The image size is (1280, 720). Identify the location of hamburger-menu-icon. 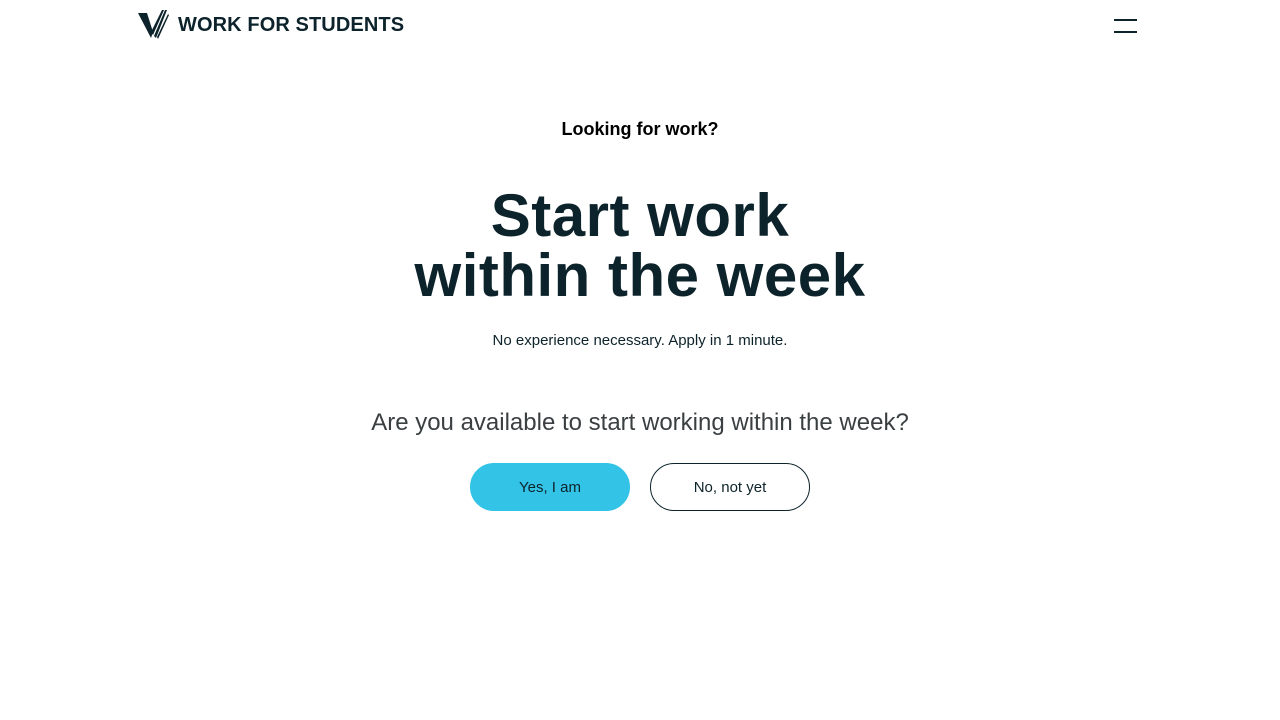
(1125, 26).